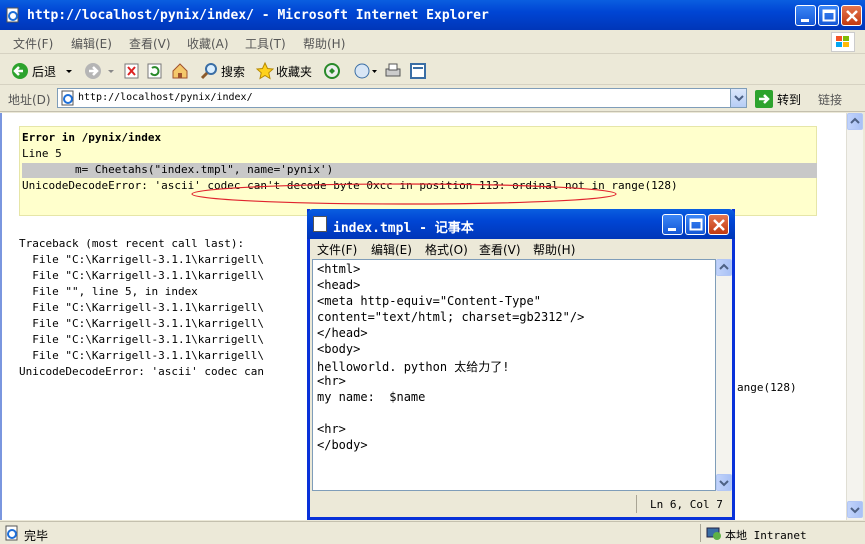 The height and width of the screenshot is (544, 865). Describe the element at coordinates (843, 42) in the screenshot. I see `windows-logo-icon` at that location.